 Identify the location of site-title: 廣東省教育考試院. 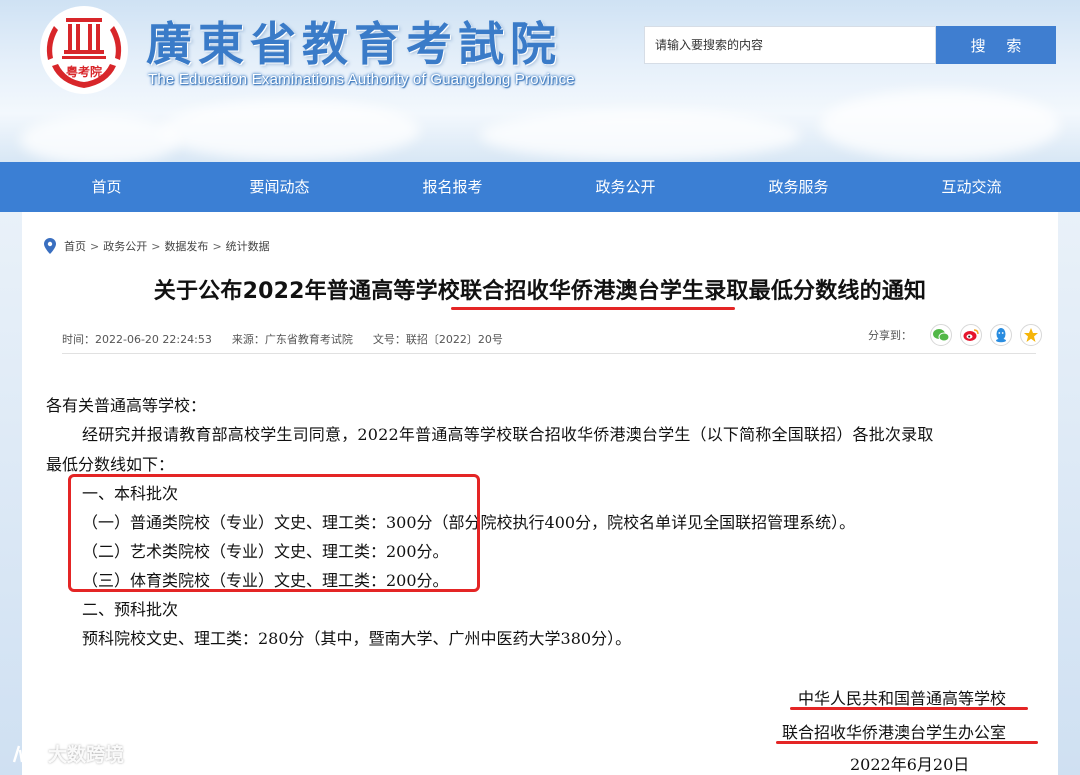
(354, 44).